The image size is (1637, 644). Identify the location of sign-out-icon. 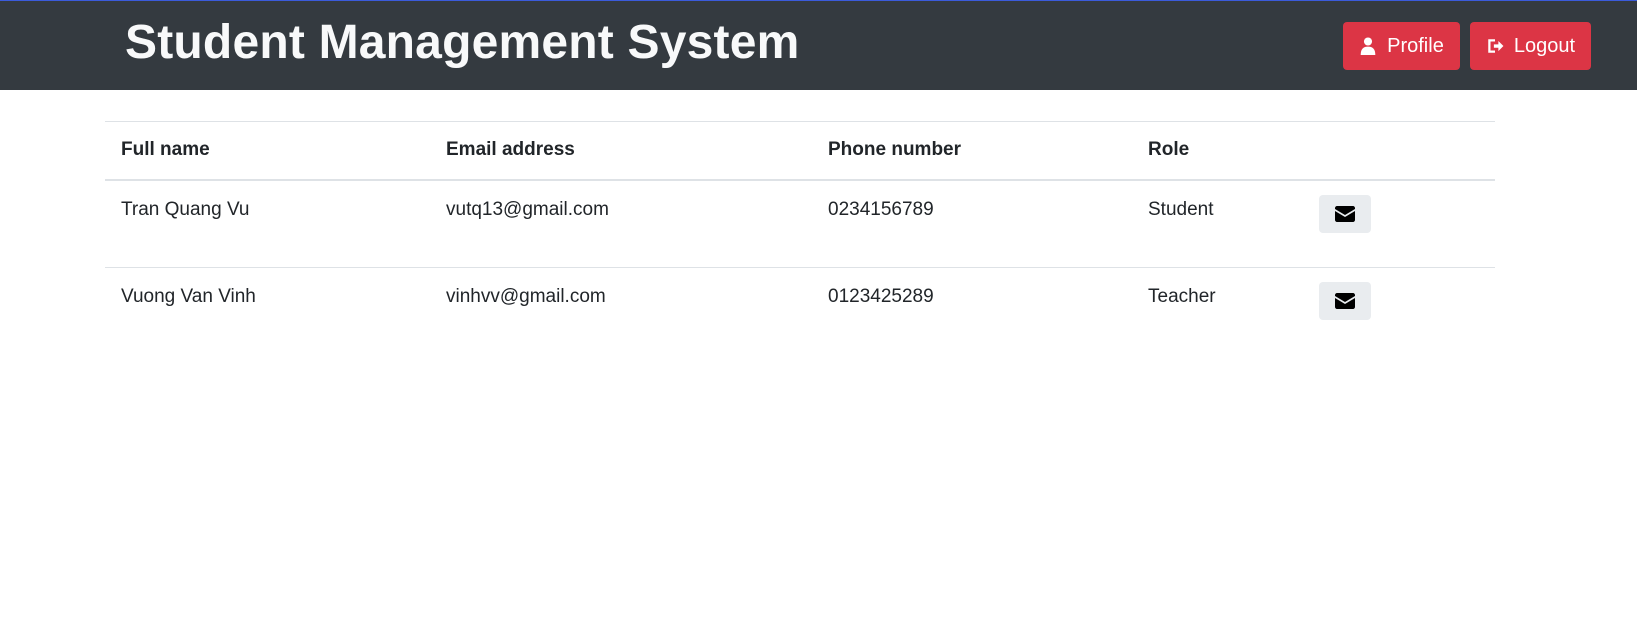
(1495, 46).